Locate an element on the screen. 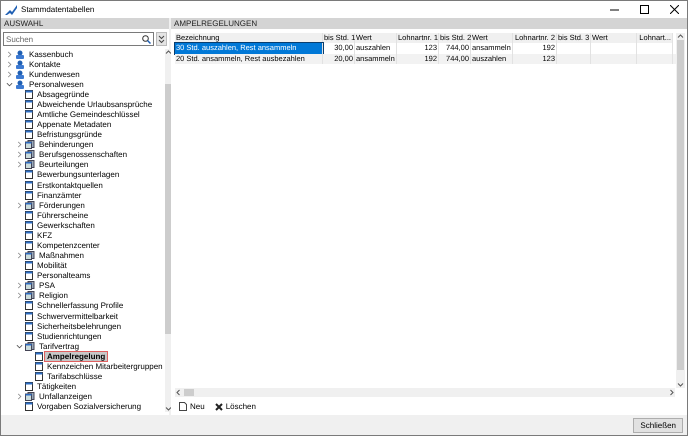 Image resolution: width=688 pixels, height=436 pixels. tree-item: Sicherheitsbelehrungen is located at coordinates (79, 326).